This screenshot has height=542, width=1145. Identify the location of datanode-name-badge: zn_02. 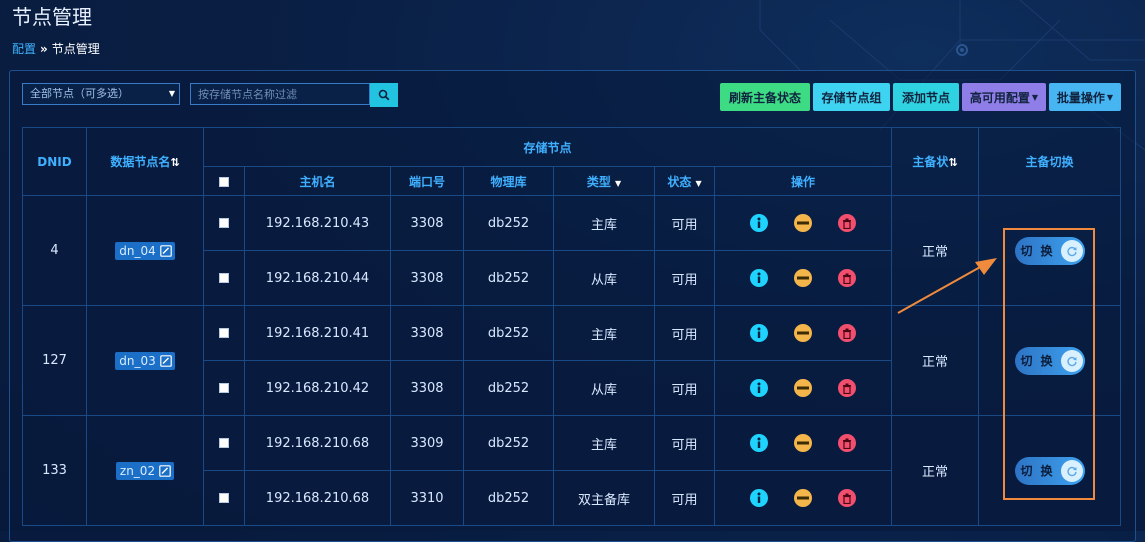
(145, 470).